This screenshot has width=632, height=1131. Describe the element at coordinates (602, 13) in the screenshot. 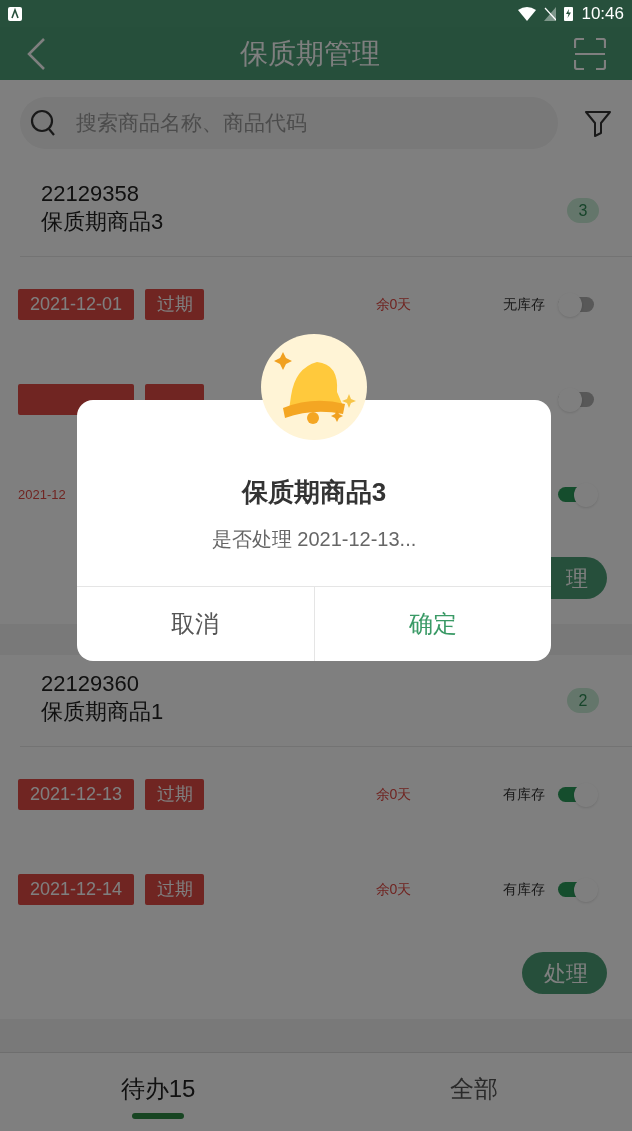

I see `status-time: 10:46` at that location.